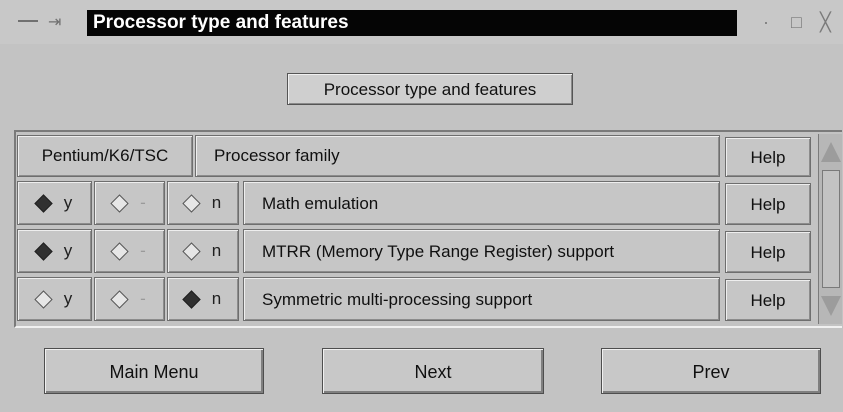  Describe the element at coordinates (457, 156) in the screenshot. I see `processor-family-label: Processor family` at that location.